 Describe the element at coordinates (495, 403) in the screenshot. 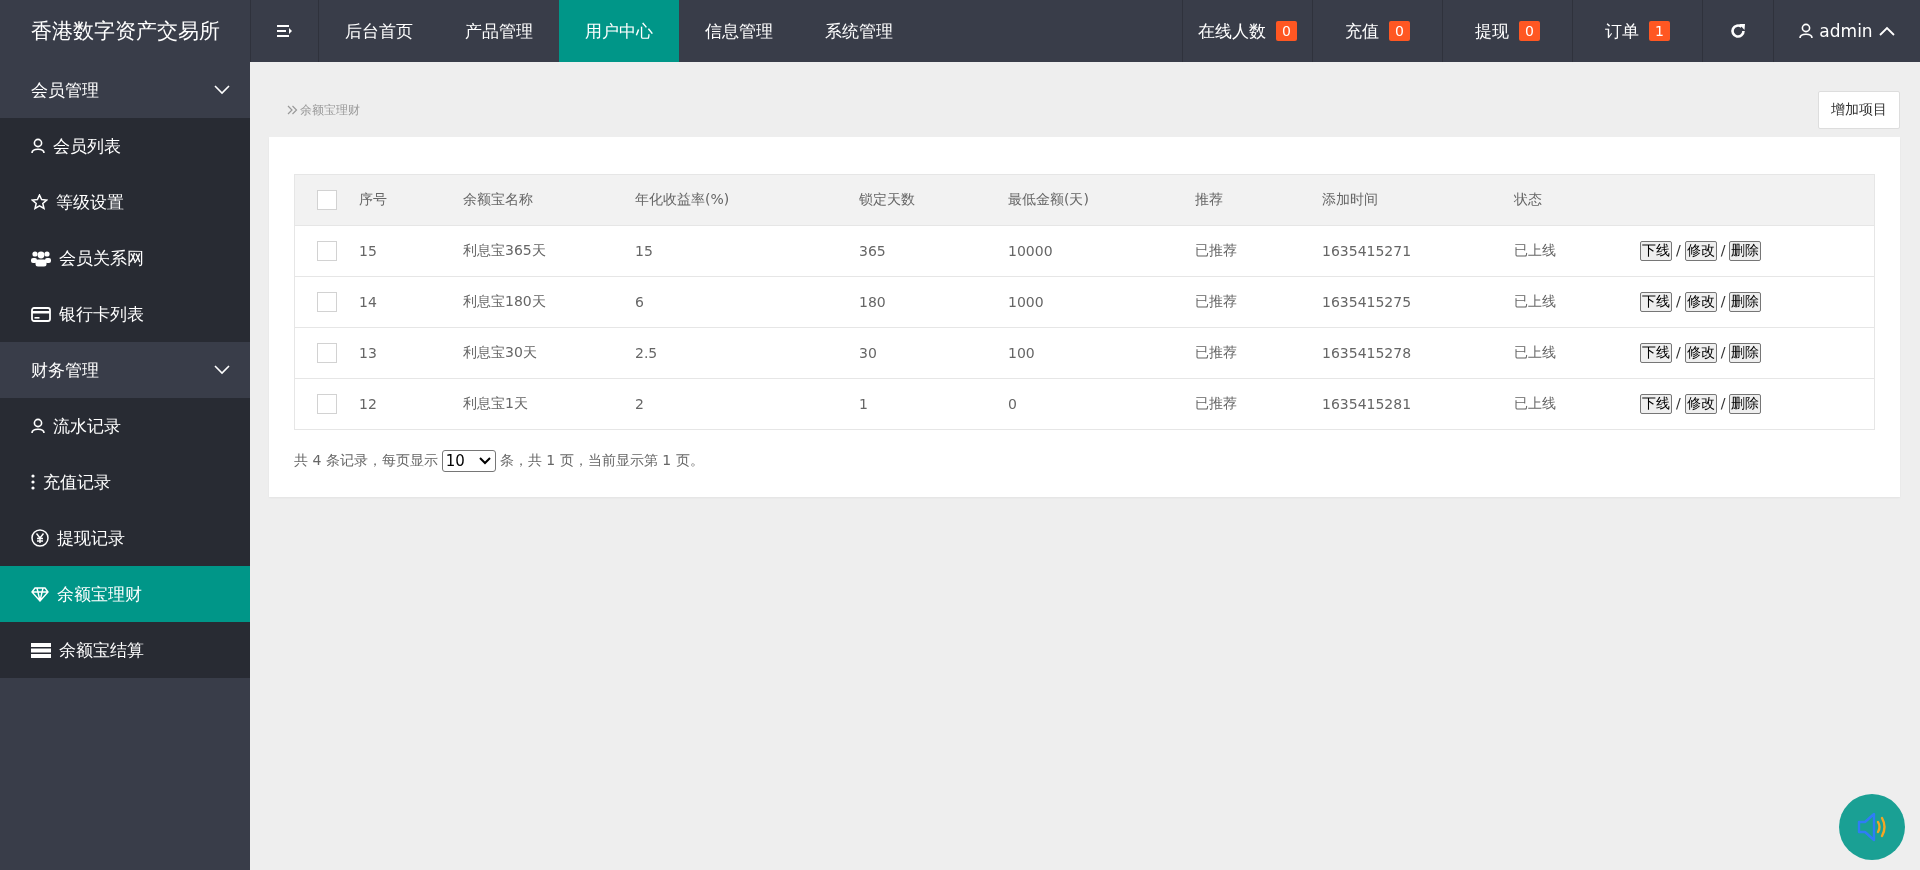

I see `table-cell: 利息宝1天` at that location.